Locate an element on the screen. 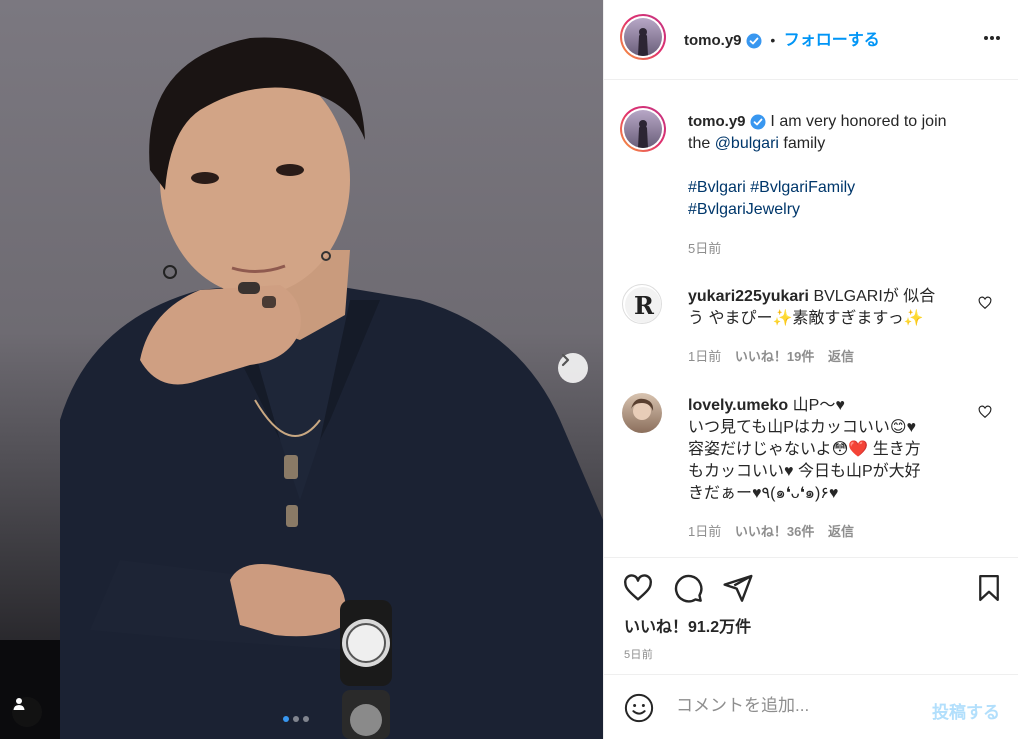 This screenshot has height=739, width=1018. chevron-right-icon is located at coordinates (565, 360).